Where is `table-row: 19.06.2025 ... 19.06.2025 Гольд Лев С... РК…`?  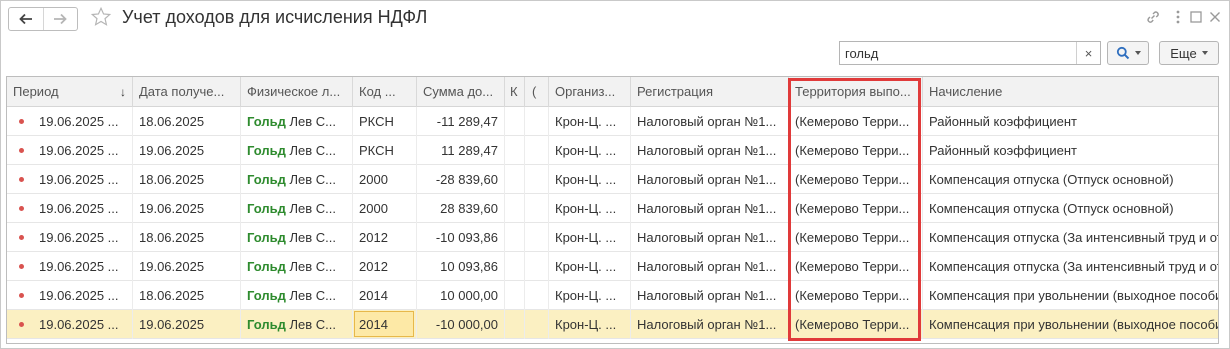 table-row: 19.06.2025 ... 19.06.2025 Гольд Лев С... РК… is located at coordinates (612, 150).